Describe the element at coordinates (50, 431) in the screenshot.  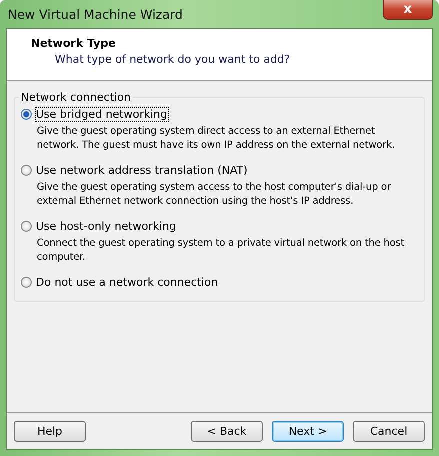
I see `dialog-button: Help` at that location.